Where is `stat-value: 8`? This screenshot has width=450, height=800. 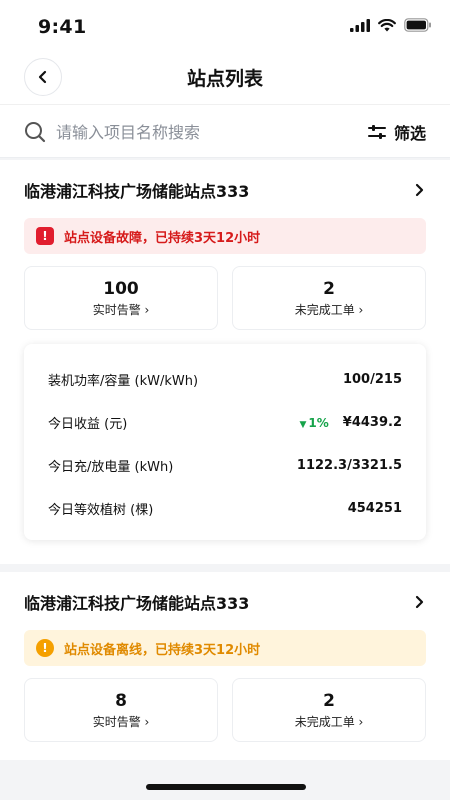 stat-value: 8 is located at coordinates (121, 701).